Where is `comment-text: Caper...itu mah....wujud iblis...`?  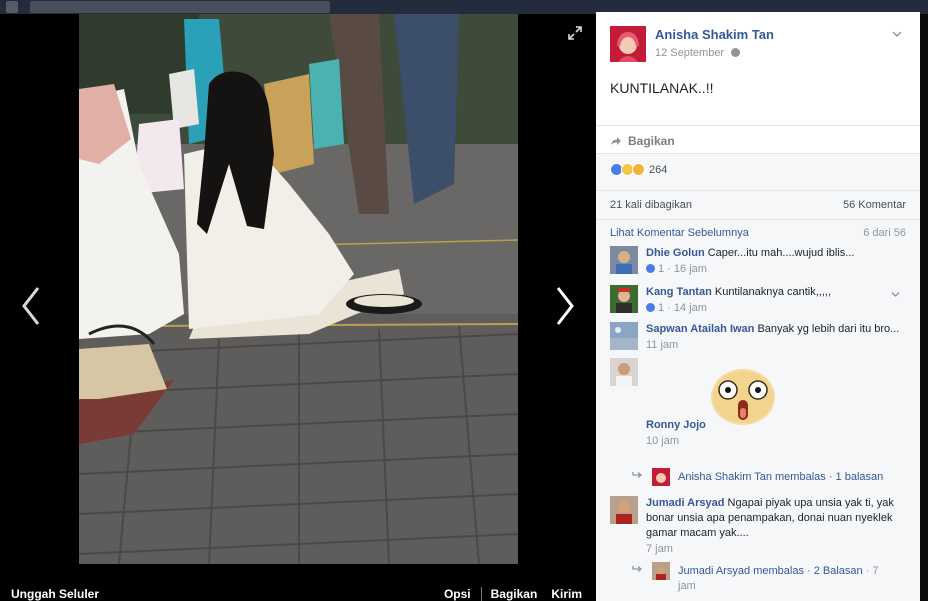
comment-text: Caper...itu mah....wujud iblis... is located at coordinates (781, 253).